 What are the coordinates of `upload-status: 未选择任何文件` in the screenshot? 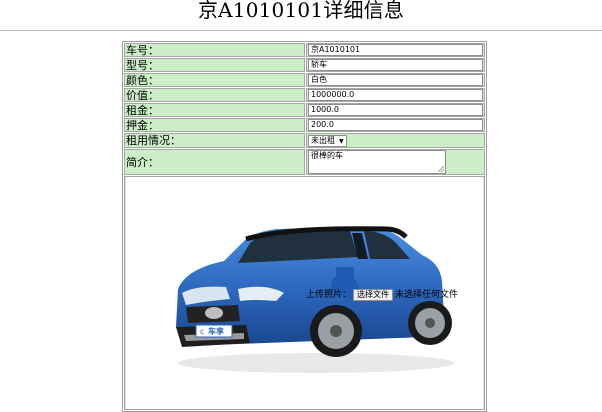 It's located at (427, 295).